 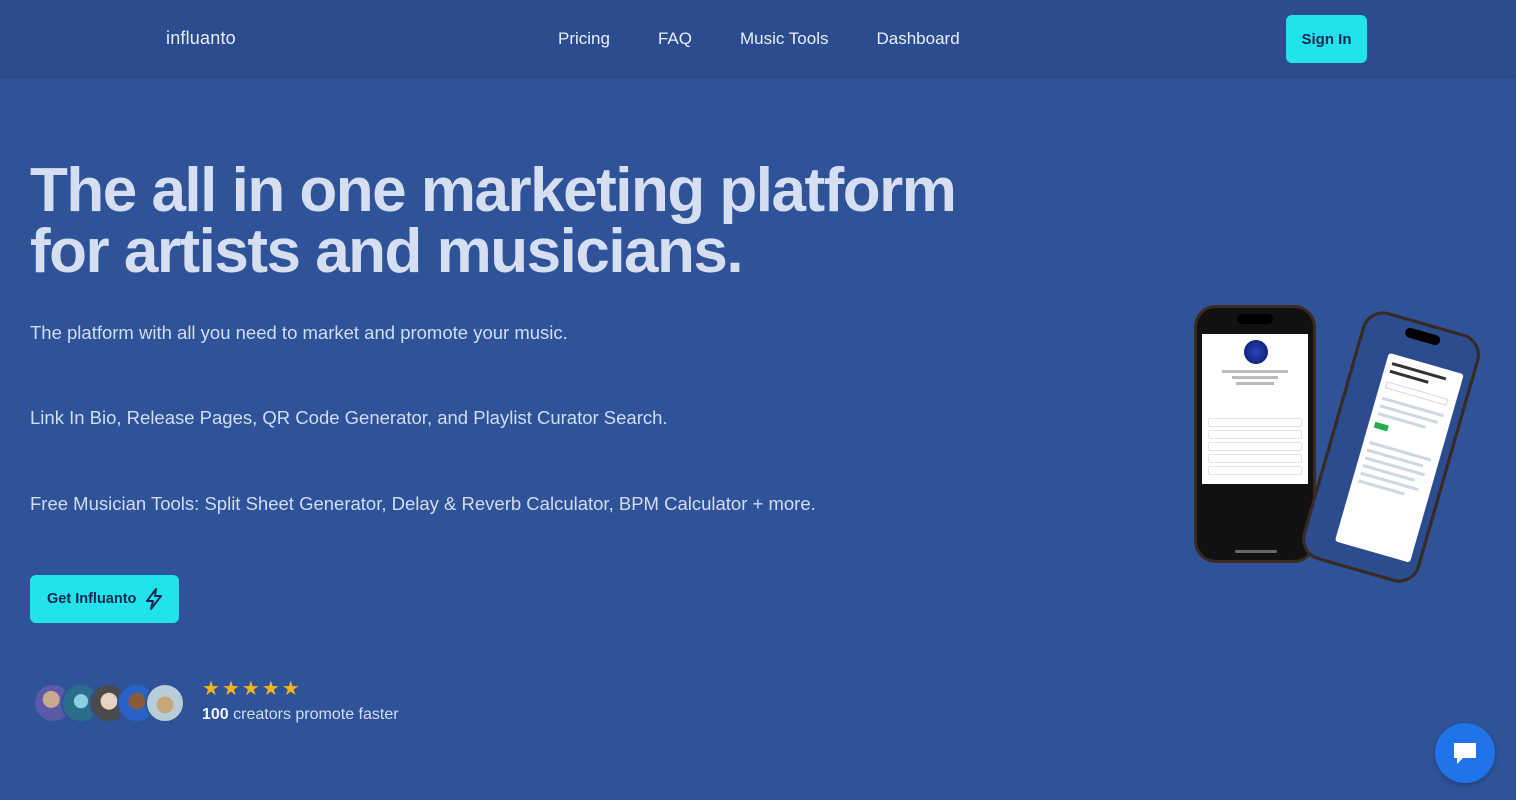 What do you see at coordinates (109, 703) in the screenshot?
I see `creator-avatars` at bounding box center [109, 703].